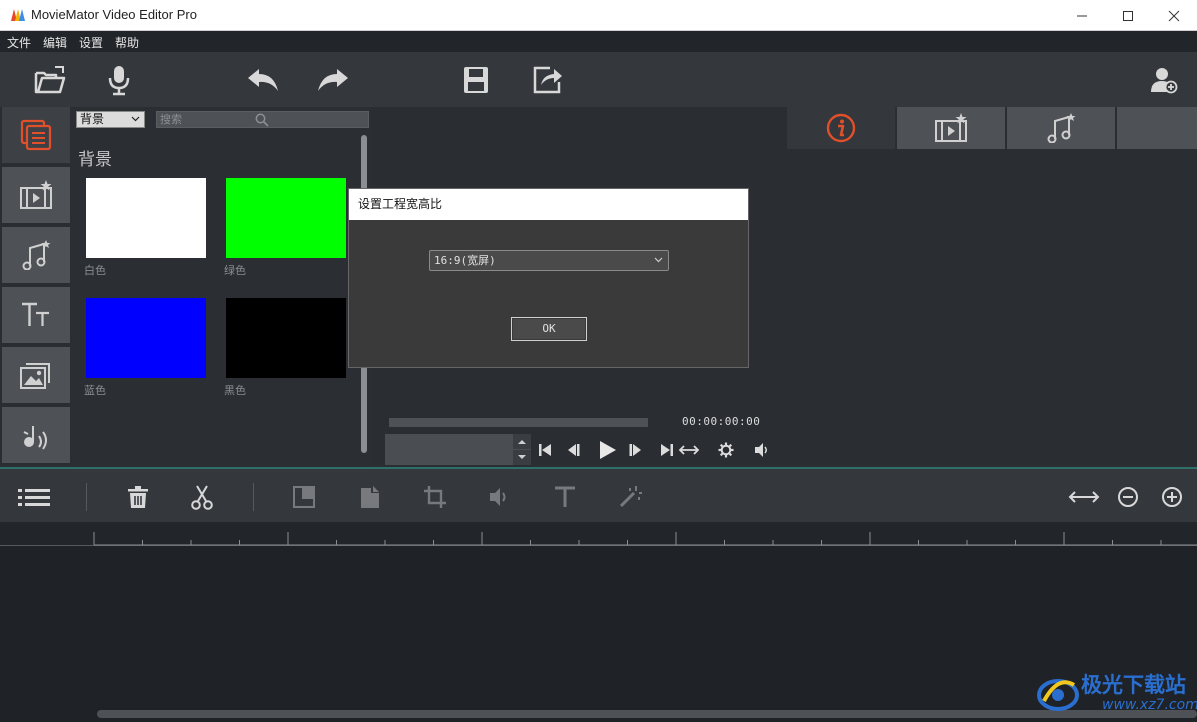 This screenshot has height=722, width=1197. Describe the element at coordinates (36, 256) in the screenshot. I see `sidebar-audio-button` at that location.